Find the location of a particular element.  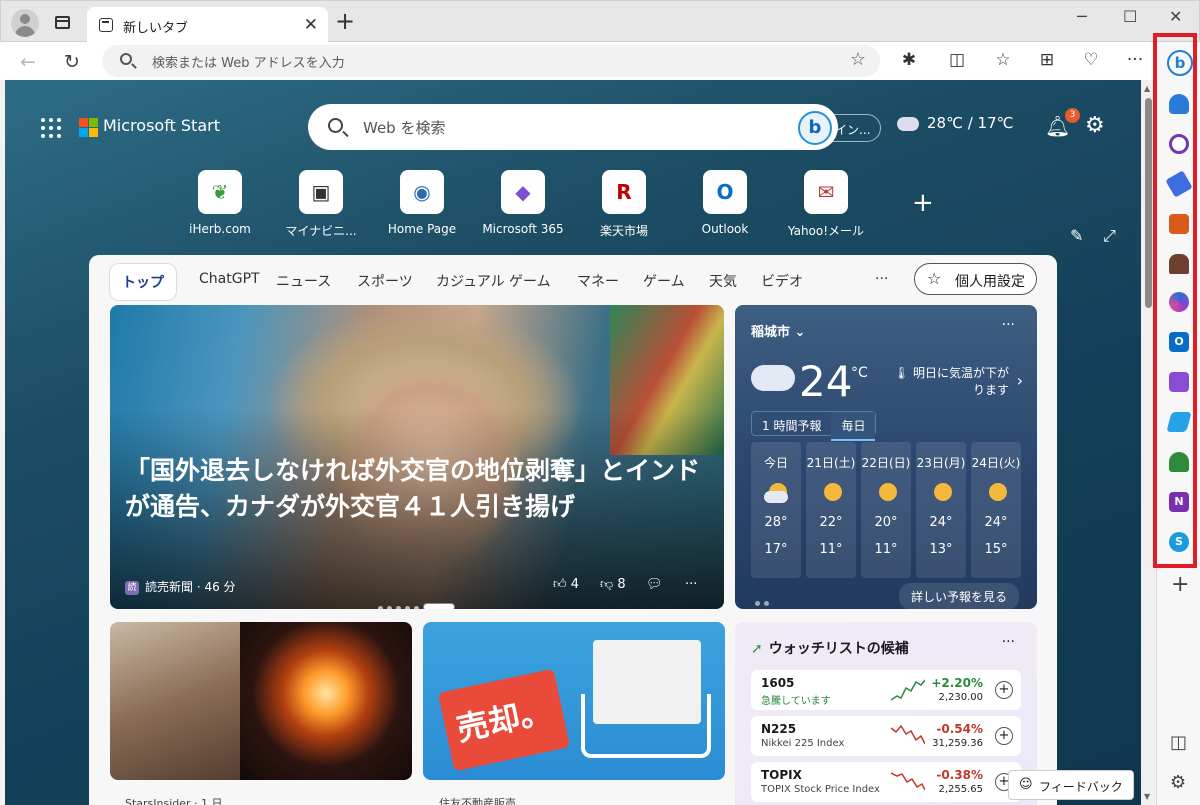

tab-weather: 天気 is located at coordinates (723, 281).